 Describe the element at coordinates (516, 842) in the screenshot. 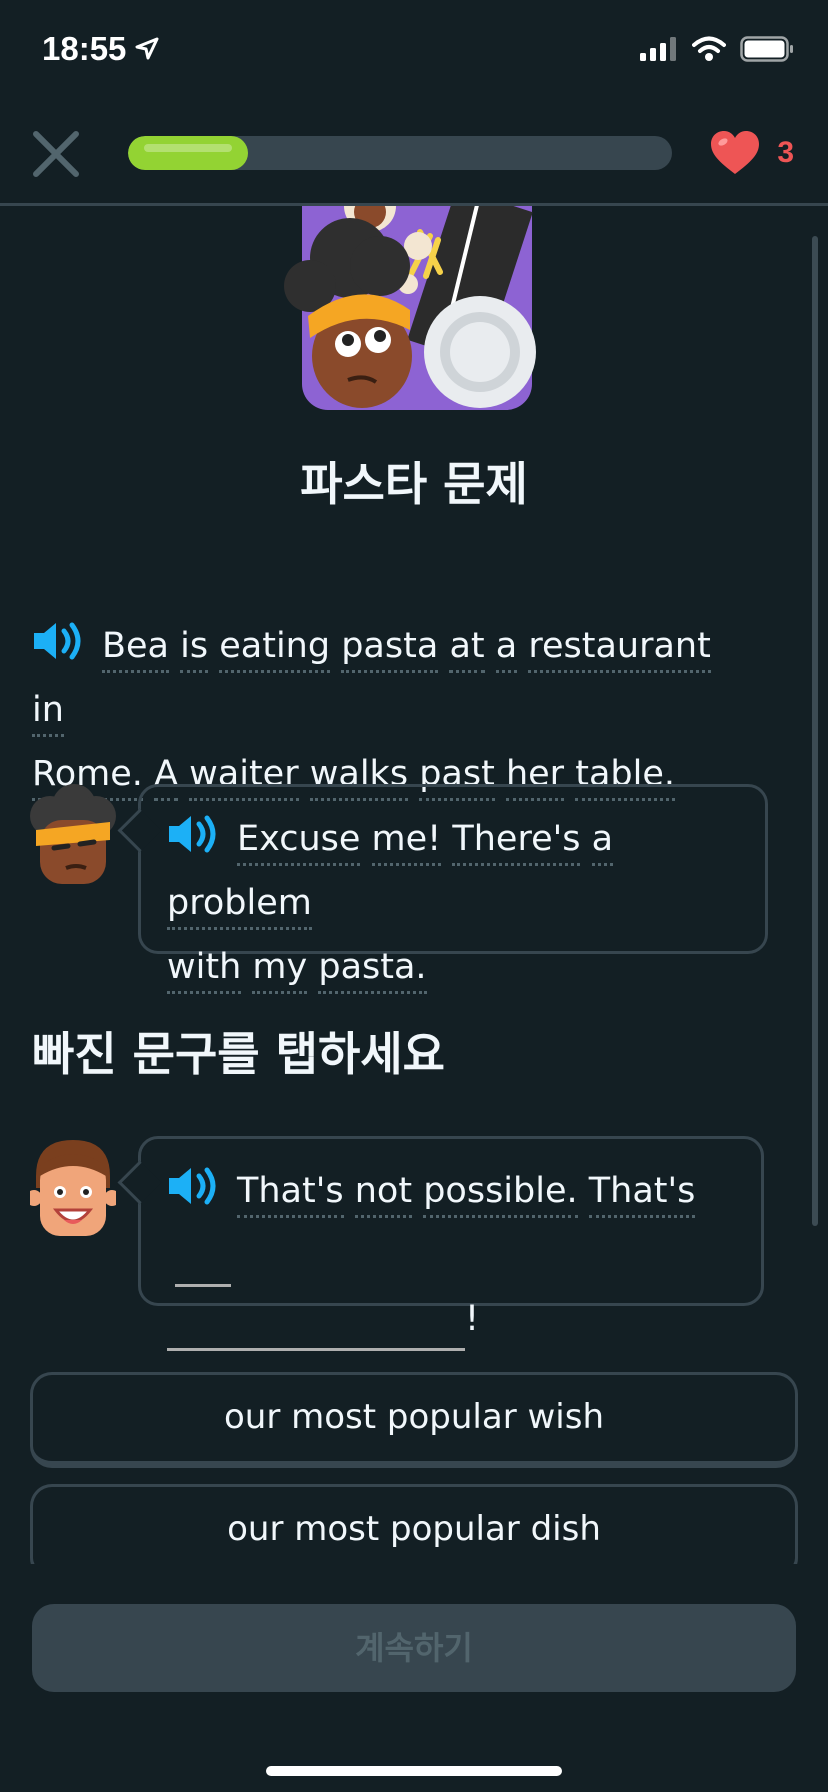

I see `dialogue-word: There's` at that location.